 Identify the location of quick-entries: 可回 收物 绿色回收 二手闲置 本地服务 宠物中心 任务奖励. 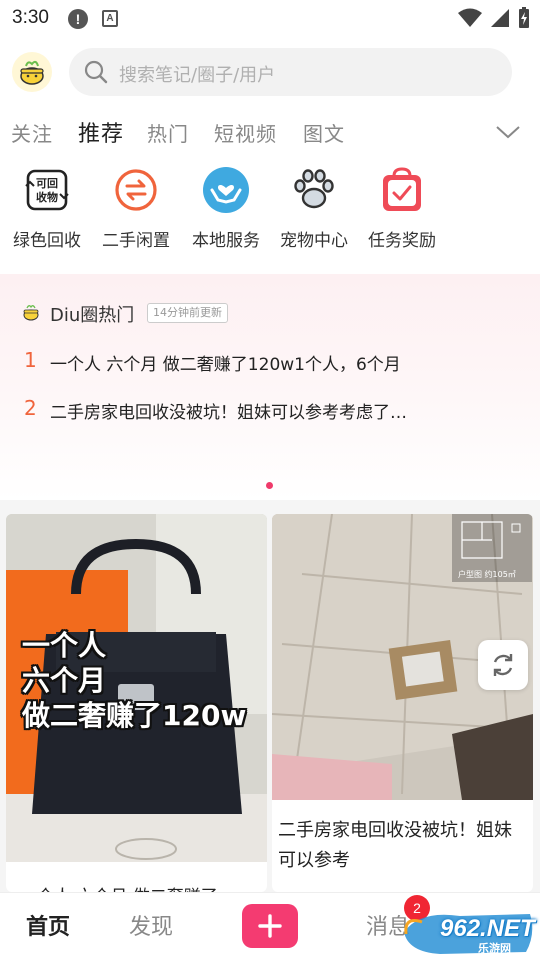
(270, 212).